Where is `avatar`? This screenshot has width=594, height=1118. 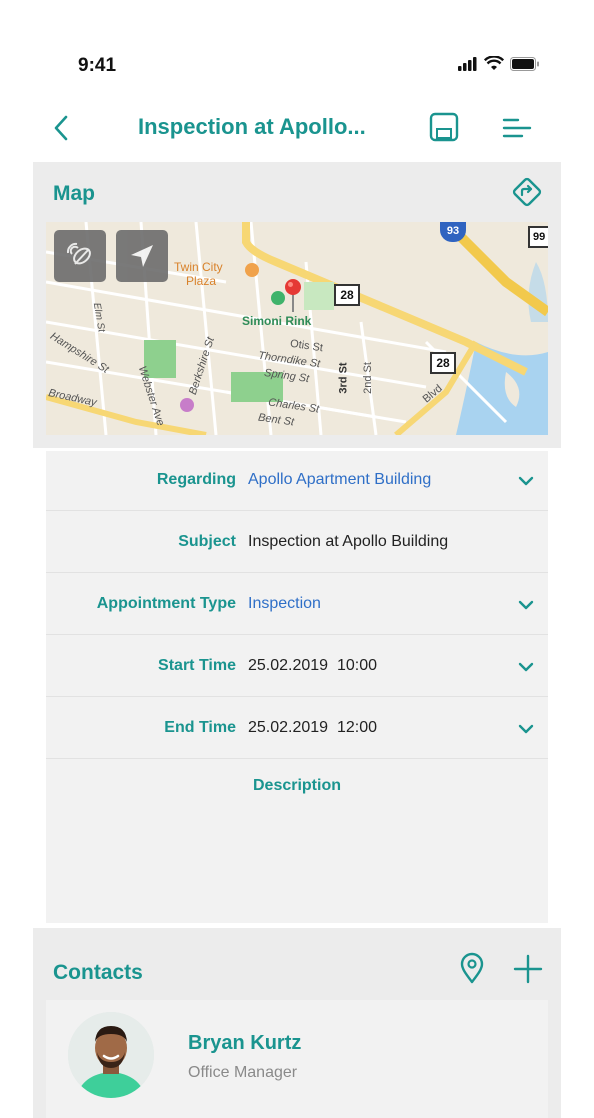
avatar is located at coordinates (111, 1055).